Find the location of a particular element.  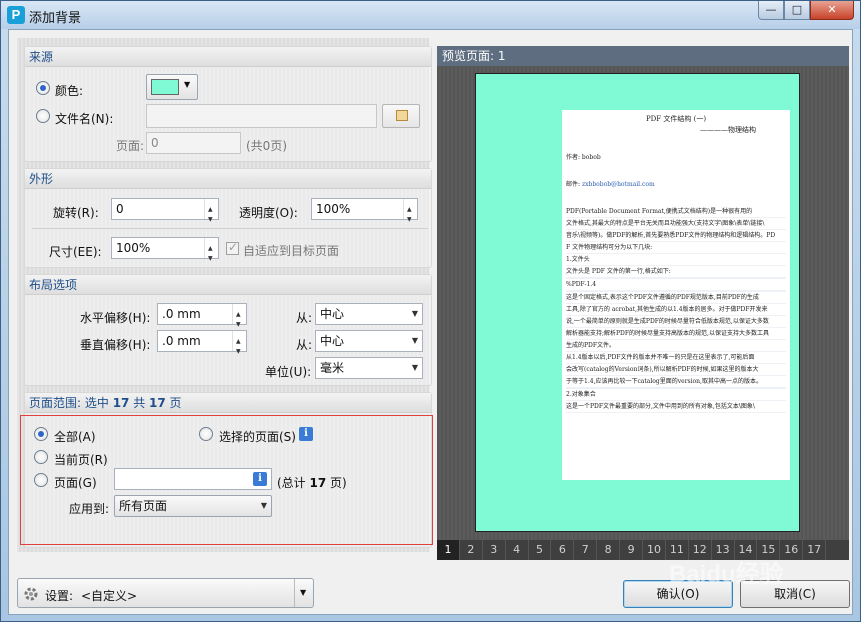

browse-button is located at coordinates (401, 116).